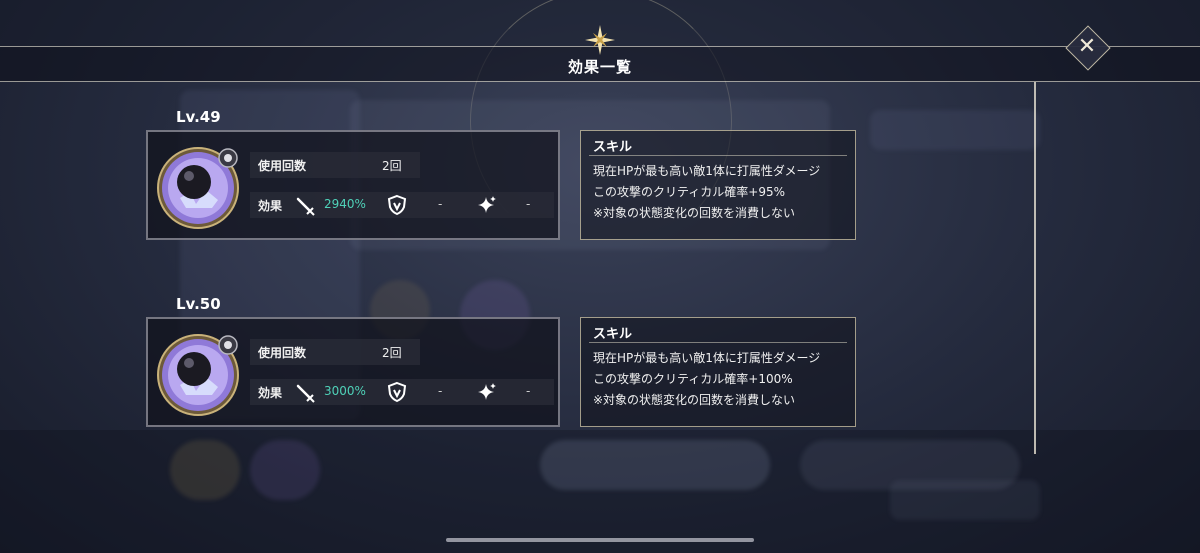 This screenshot has height=553, width=1200. I want to click on attack-percent: 2940%, so click(345, 204).